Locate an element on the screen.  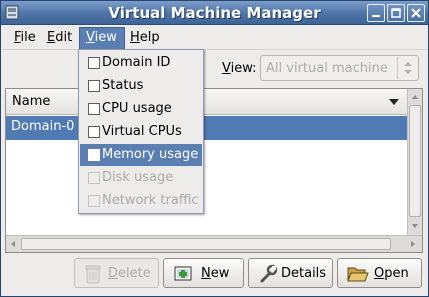
maximize-button is located at coordinates (396, 13).